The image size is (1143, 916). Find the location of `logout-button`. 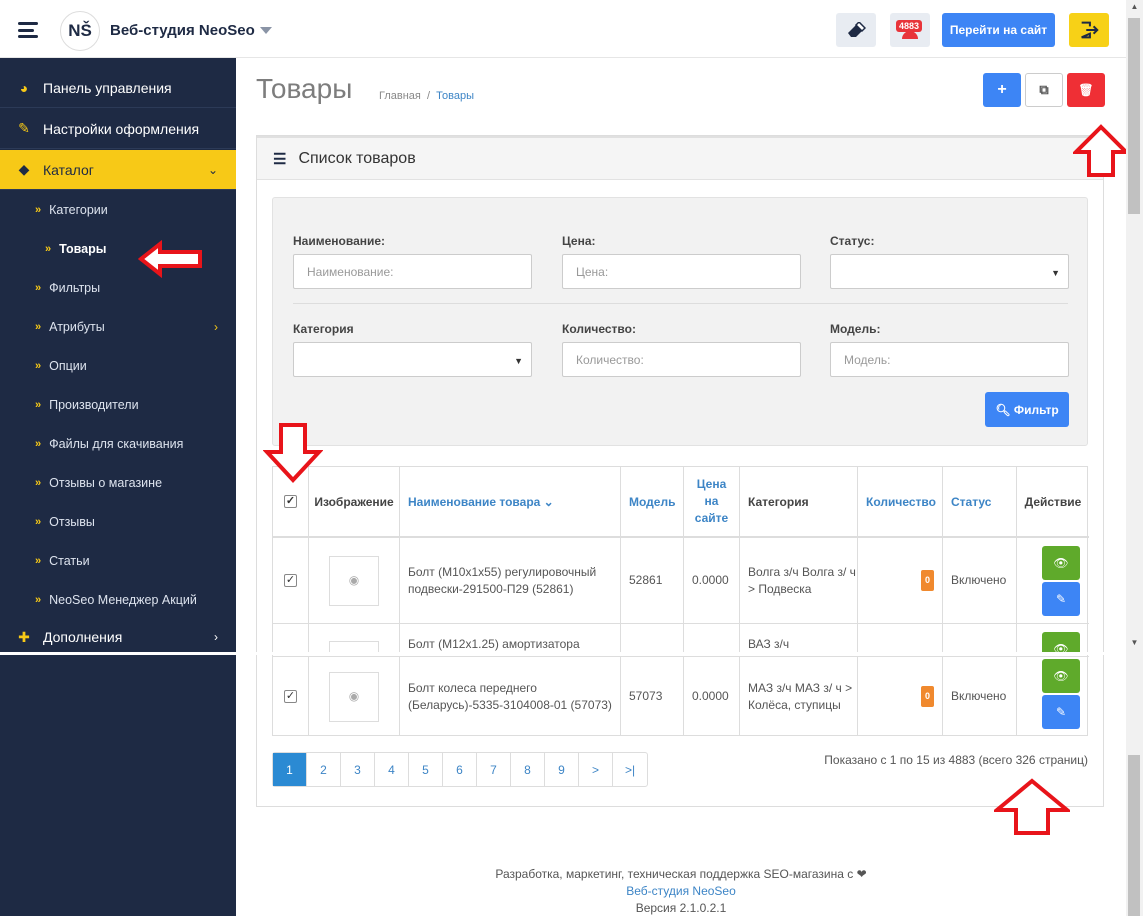

logout-button is located at coordinates (1089, 30).